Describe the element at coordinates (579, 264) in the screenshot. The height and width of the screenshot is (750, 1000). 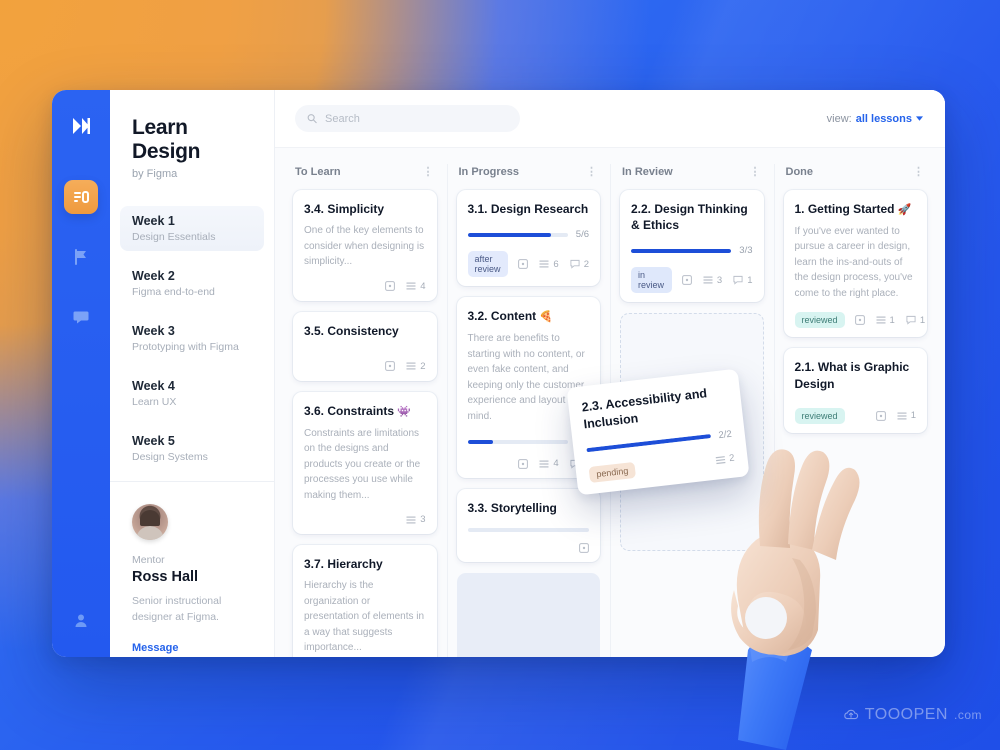
I see `comment-meta: 2` at that location.